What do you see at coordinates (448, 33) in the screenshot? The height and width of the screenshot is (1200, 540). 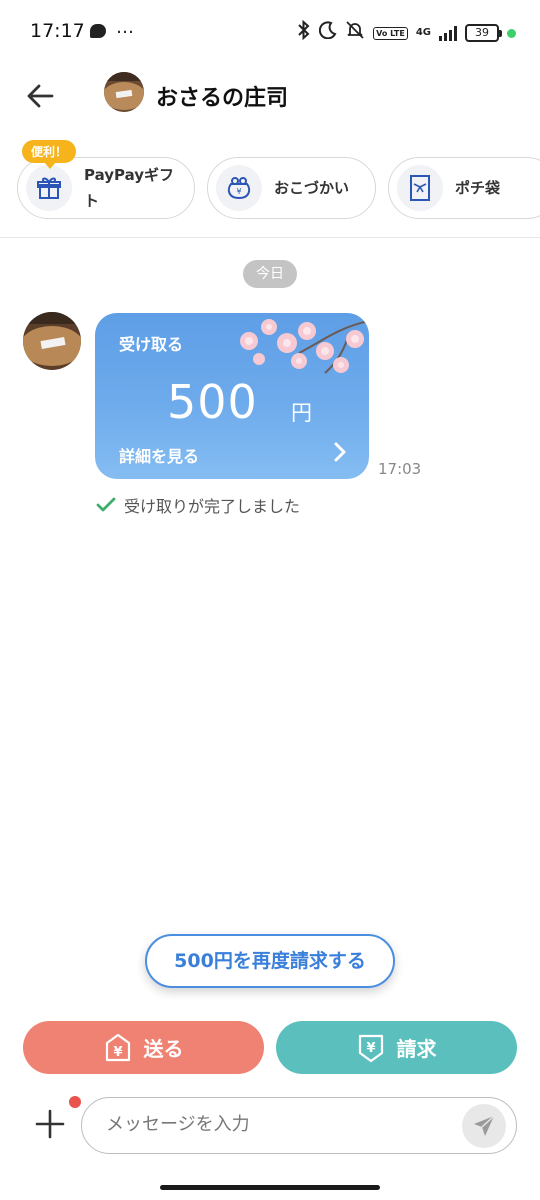 I see `signal-icon` at bounding box center [448, 33].